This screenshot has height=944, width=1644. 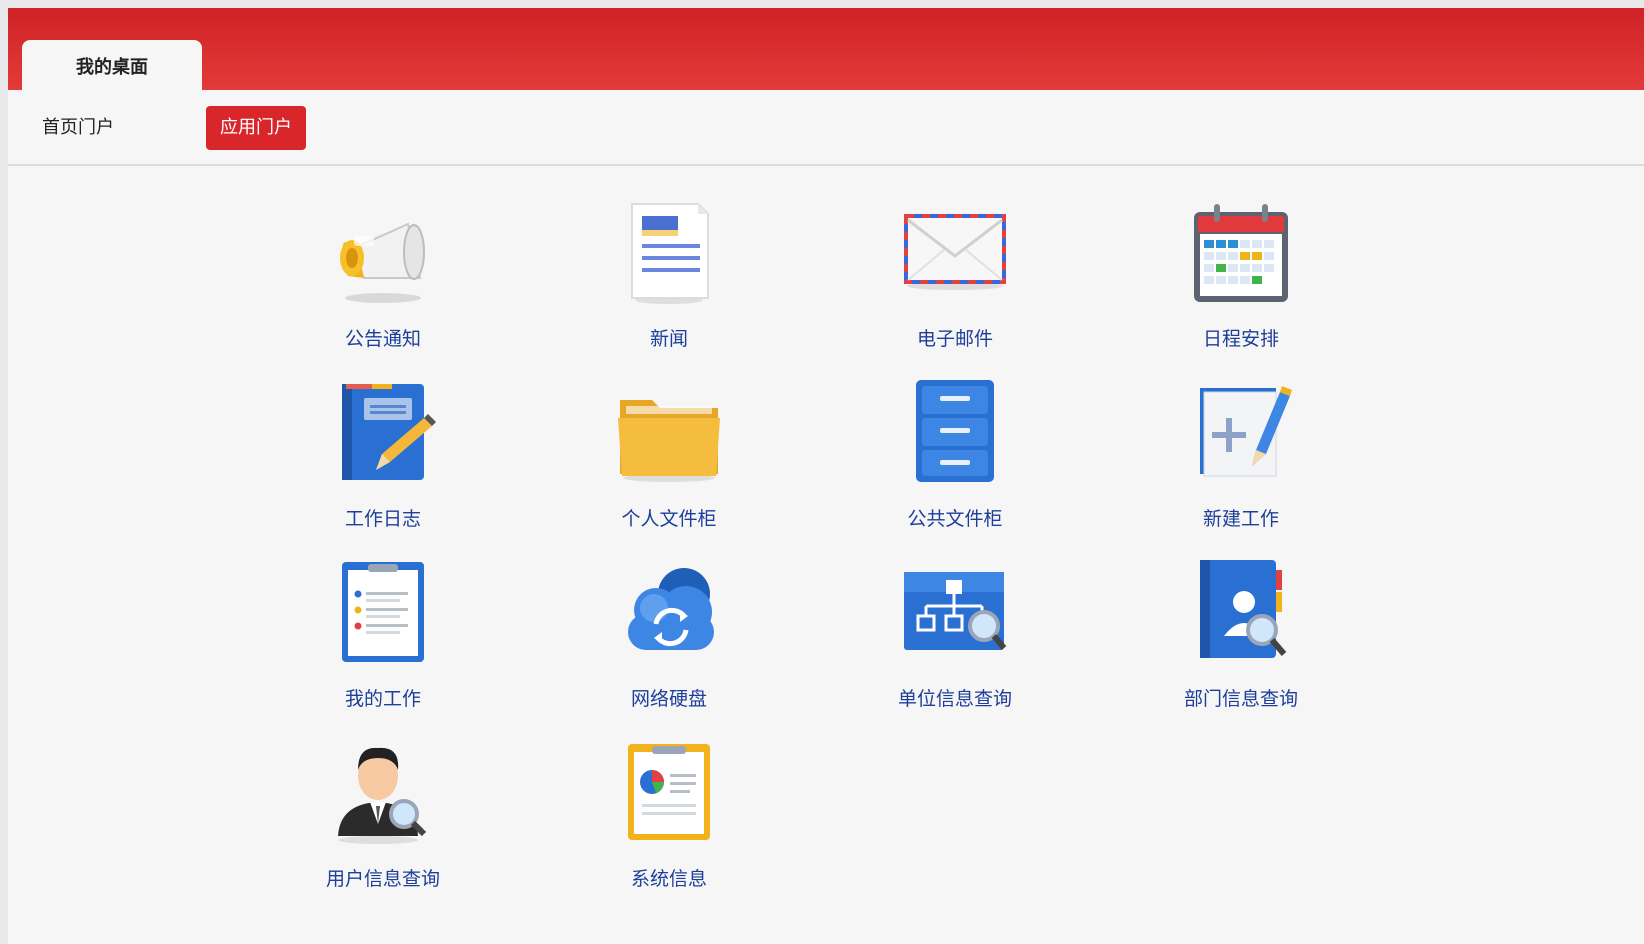 What do you see at coordinates (955, 252) in the screenshot?
I see `envelope-icon` at bounding box center [955, 252].